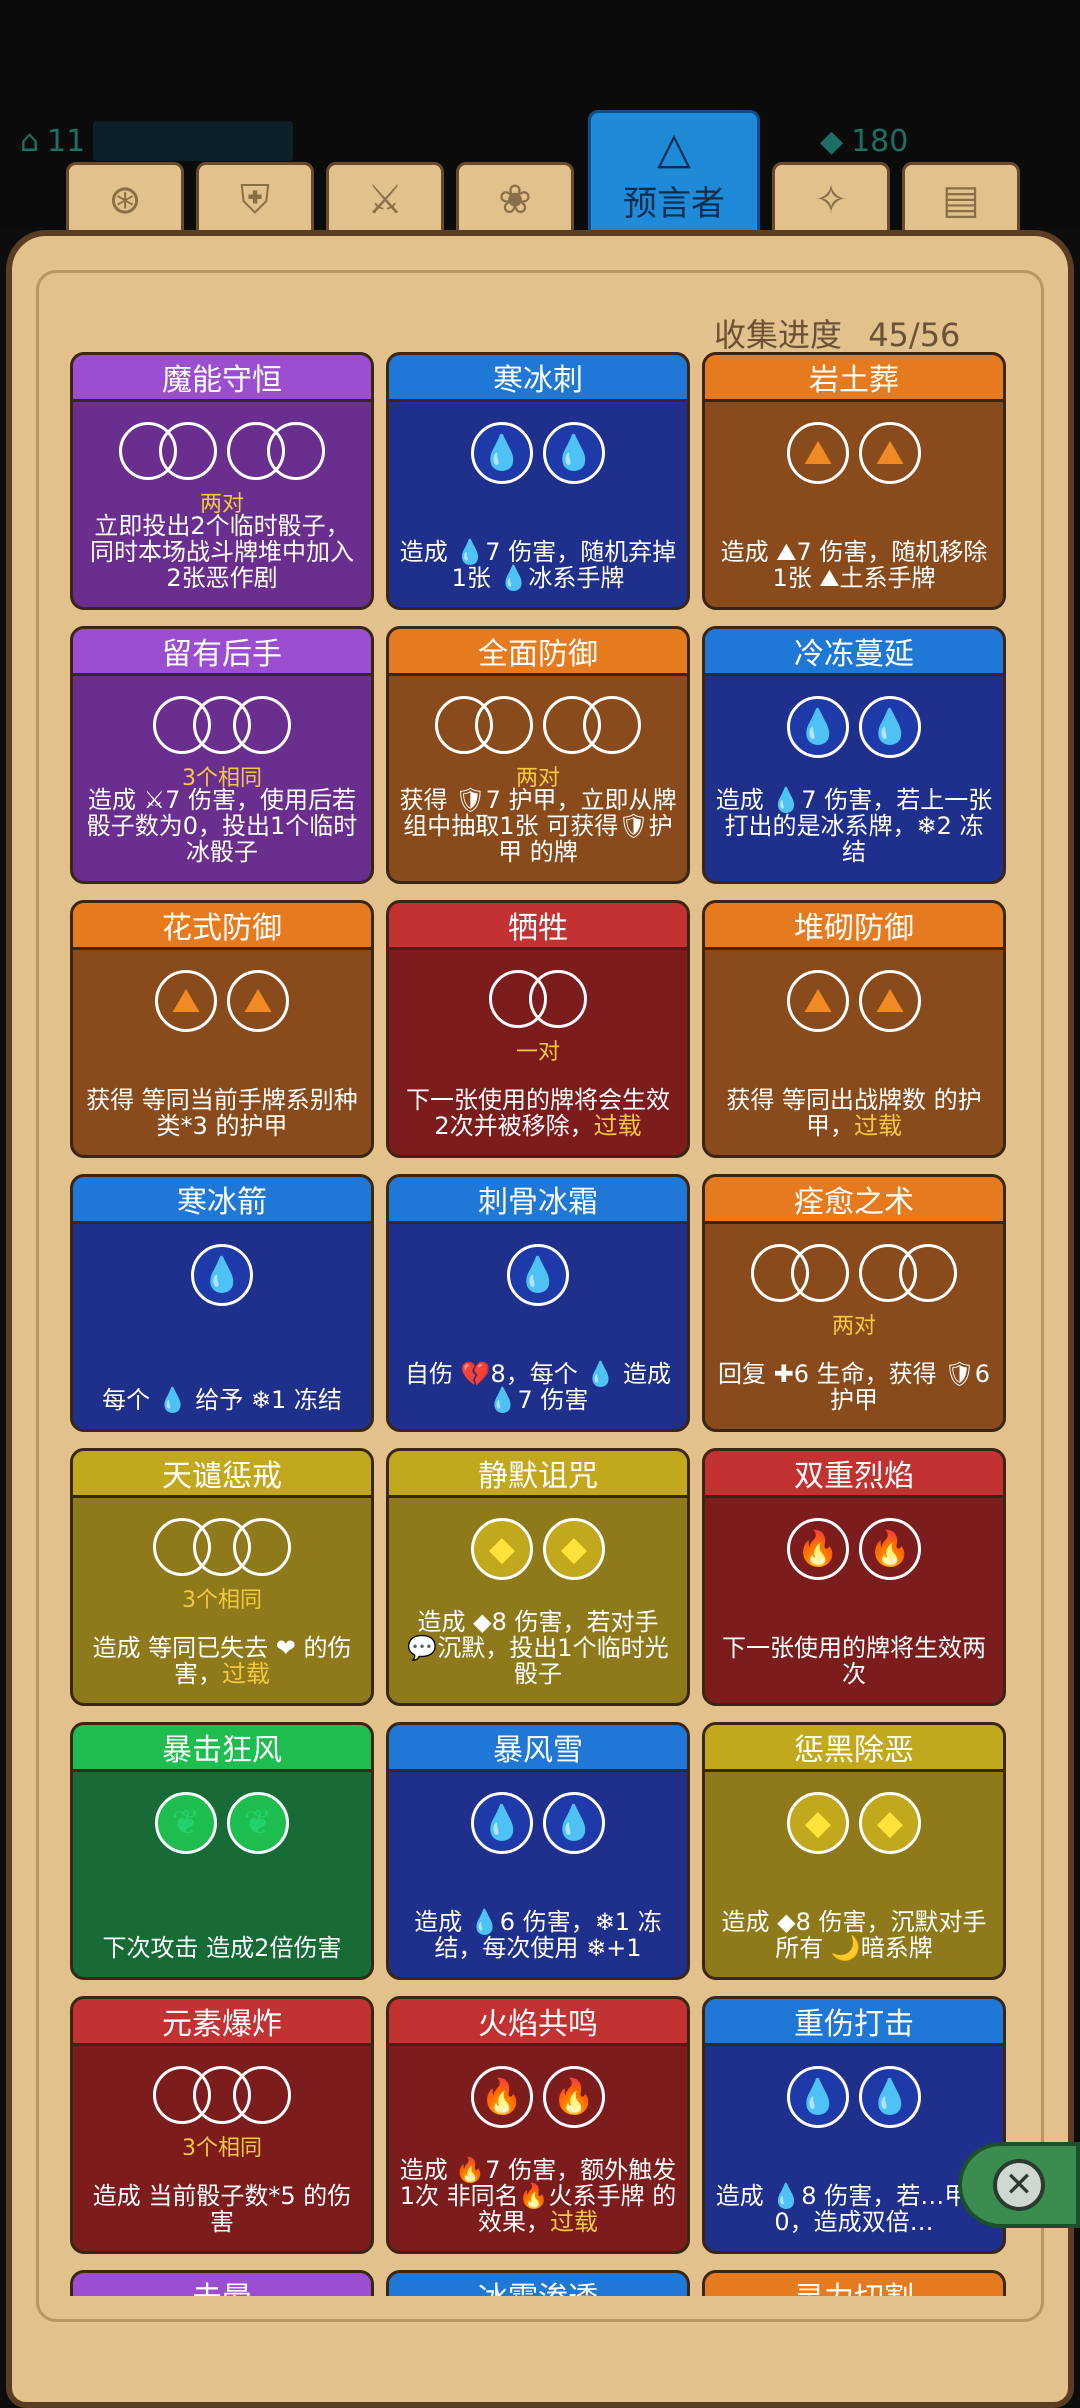  I want to click on skill-card: 静默诅咒 ◆ ◆ 造成 ◆8 伤害，若对手 💬沉默，投出1个临时光骰子, so click(538, 1577).